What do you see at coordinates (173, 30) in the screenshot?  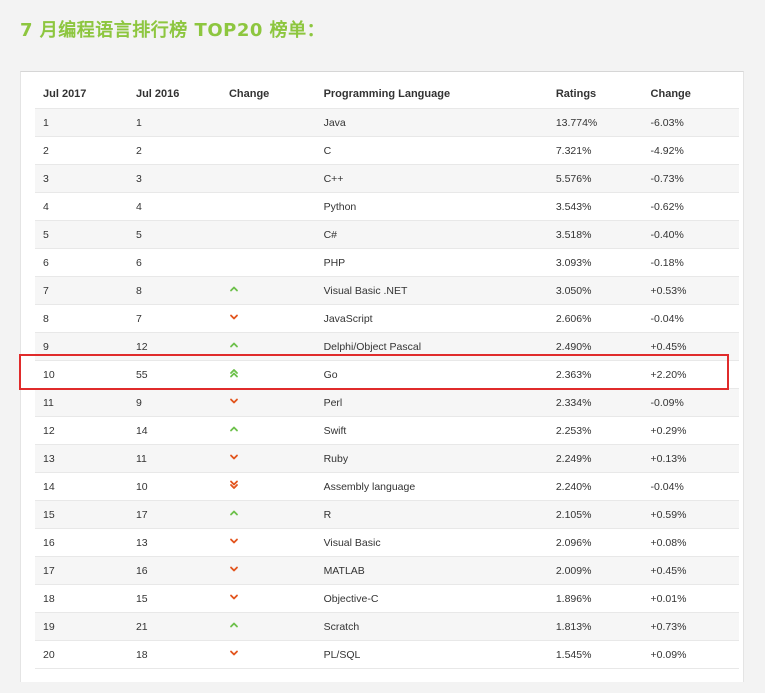 I see `page-title: 7 月编程语言排行榜 TOP20 榜单：` at bounding box center [173, 30].